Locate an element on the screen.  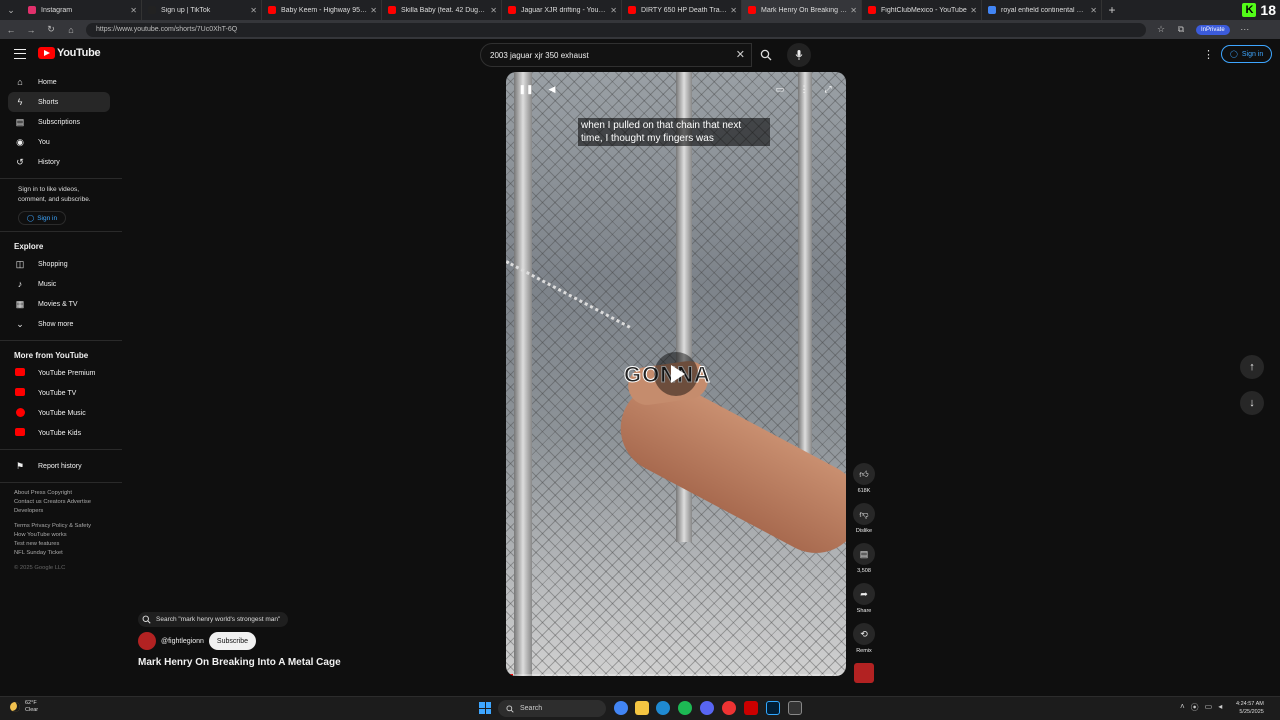
spotify-app-icon is located at coordinates (685, 708).